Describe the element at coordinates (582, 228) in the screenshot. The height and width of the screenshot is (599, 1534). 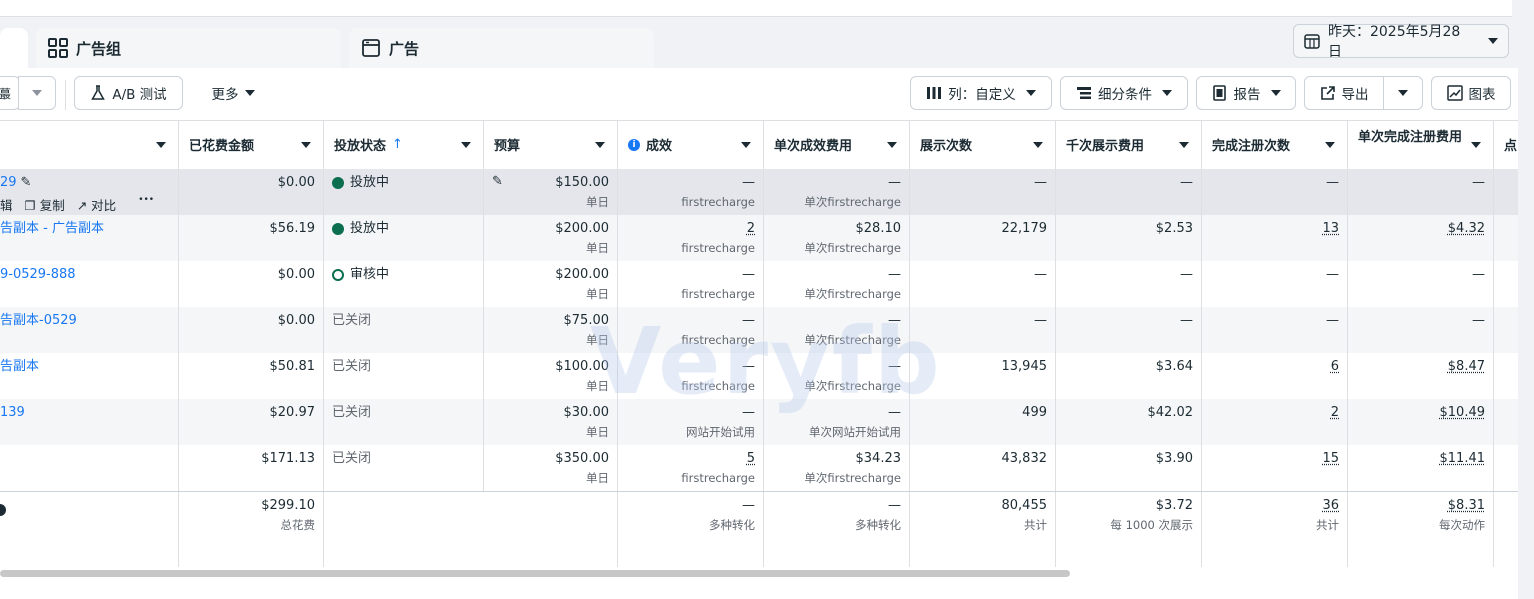
I see `budget-value: $200.00` at that location.